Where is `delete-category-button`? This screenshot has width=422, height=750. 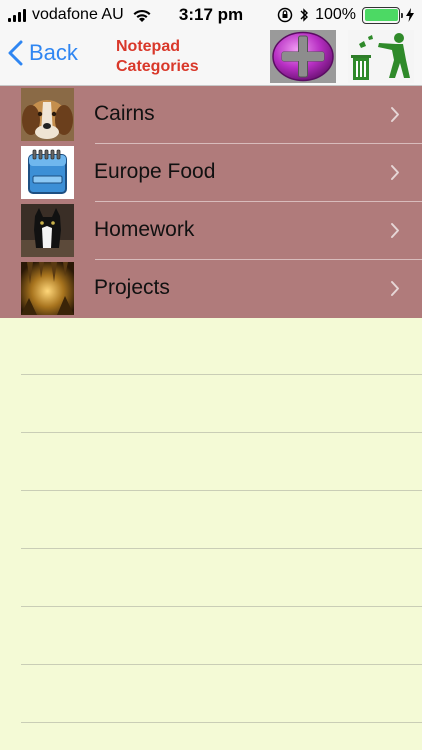 delete-category-button is located at coordinates (381, 56).